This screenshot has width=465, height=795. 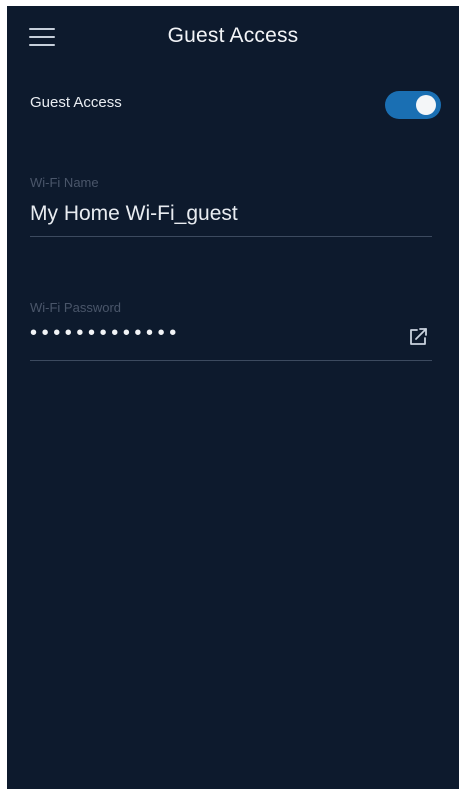 What do you see at coordinates (134, 214) in the screenshot?
I see `wifi-name-value: My Home Wi-Fi_guest` at bounding box center [134, 214].